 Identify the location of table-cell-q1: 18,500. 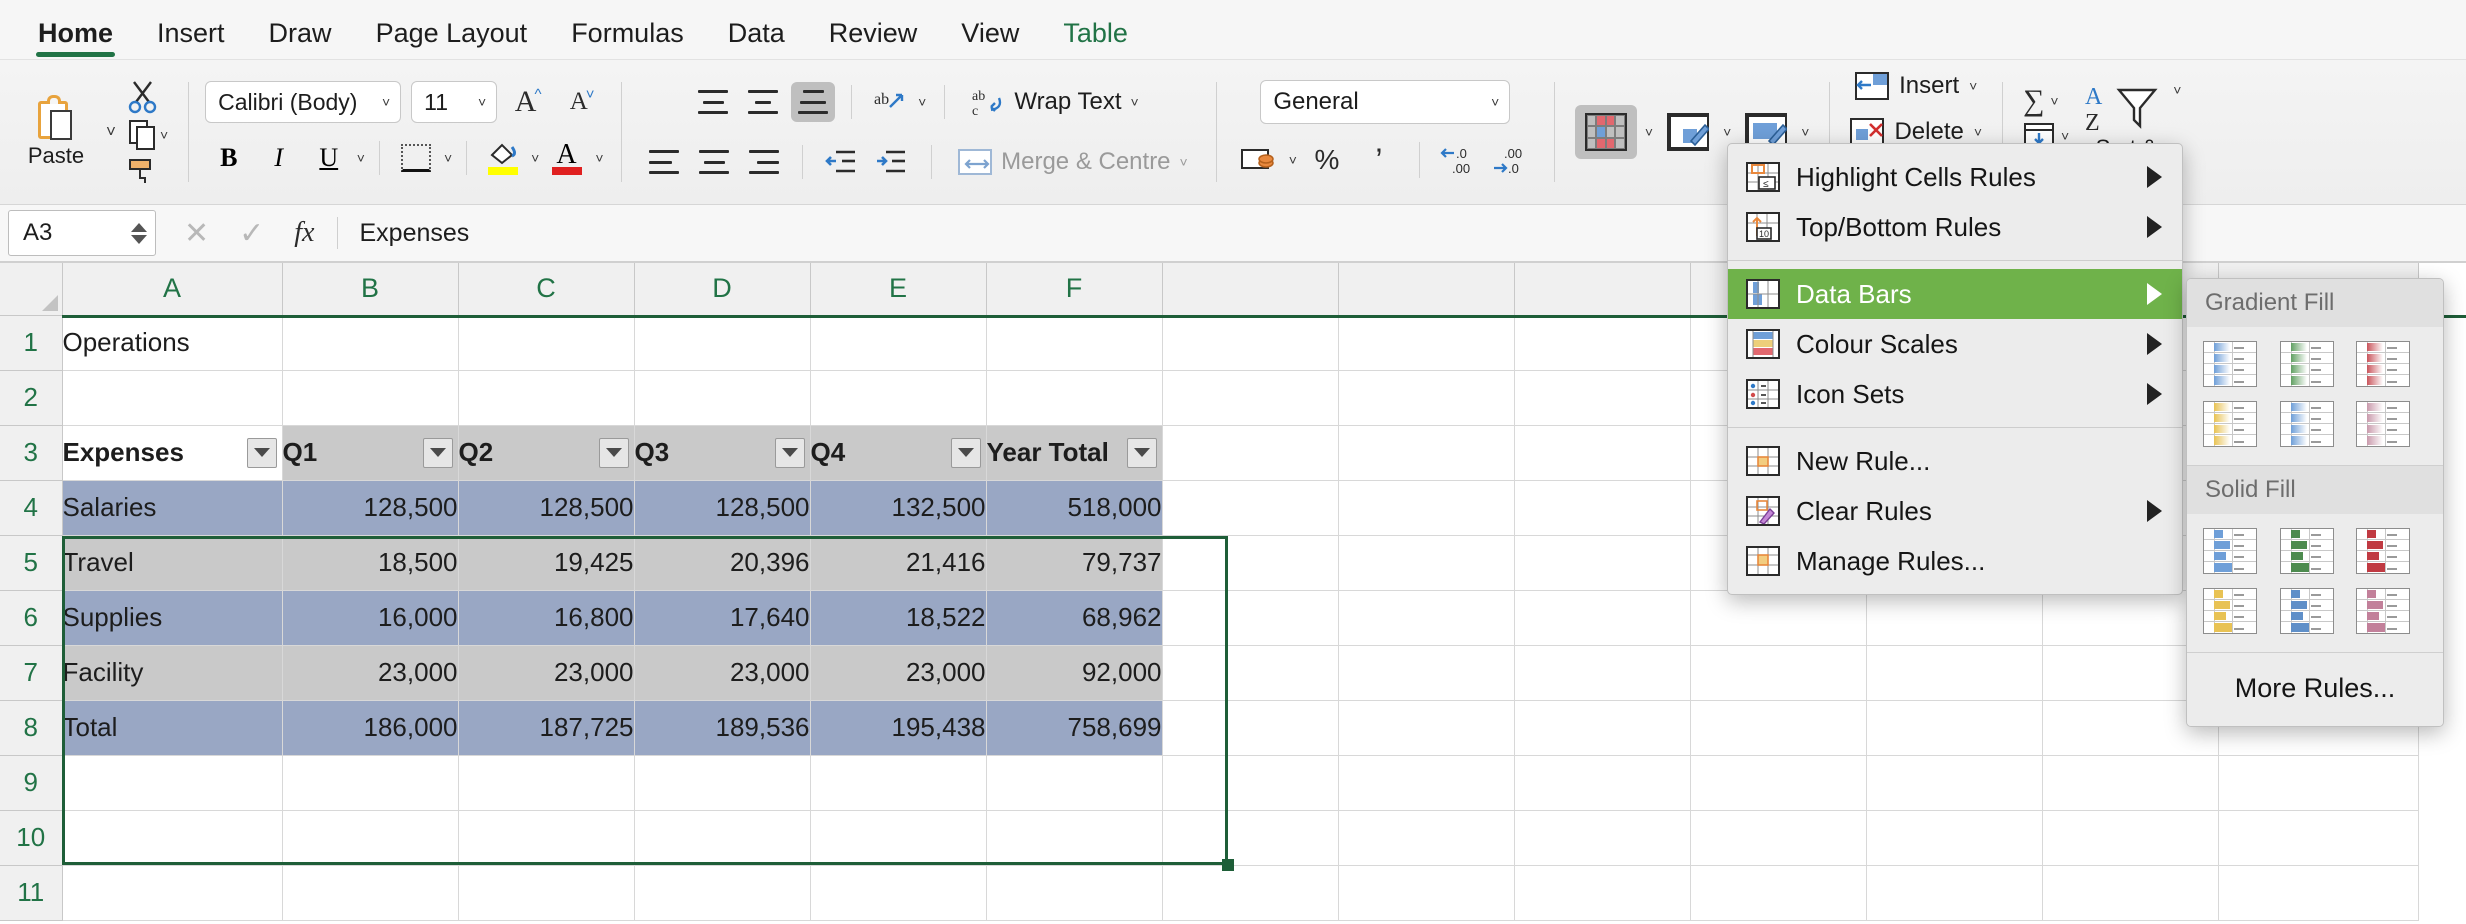
(370, 563).